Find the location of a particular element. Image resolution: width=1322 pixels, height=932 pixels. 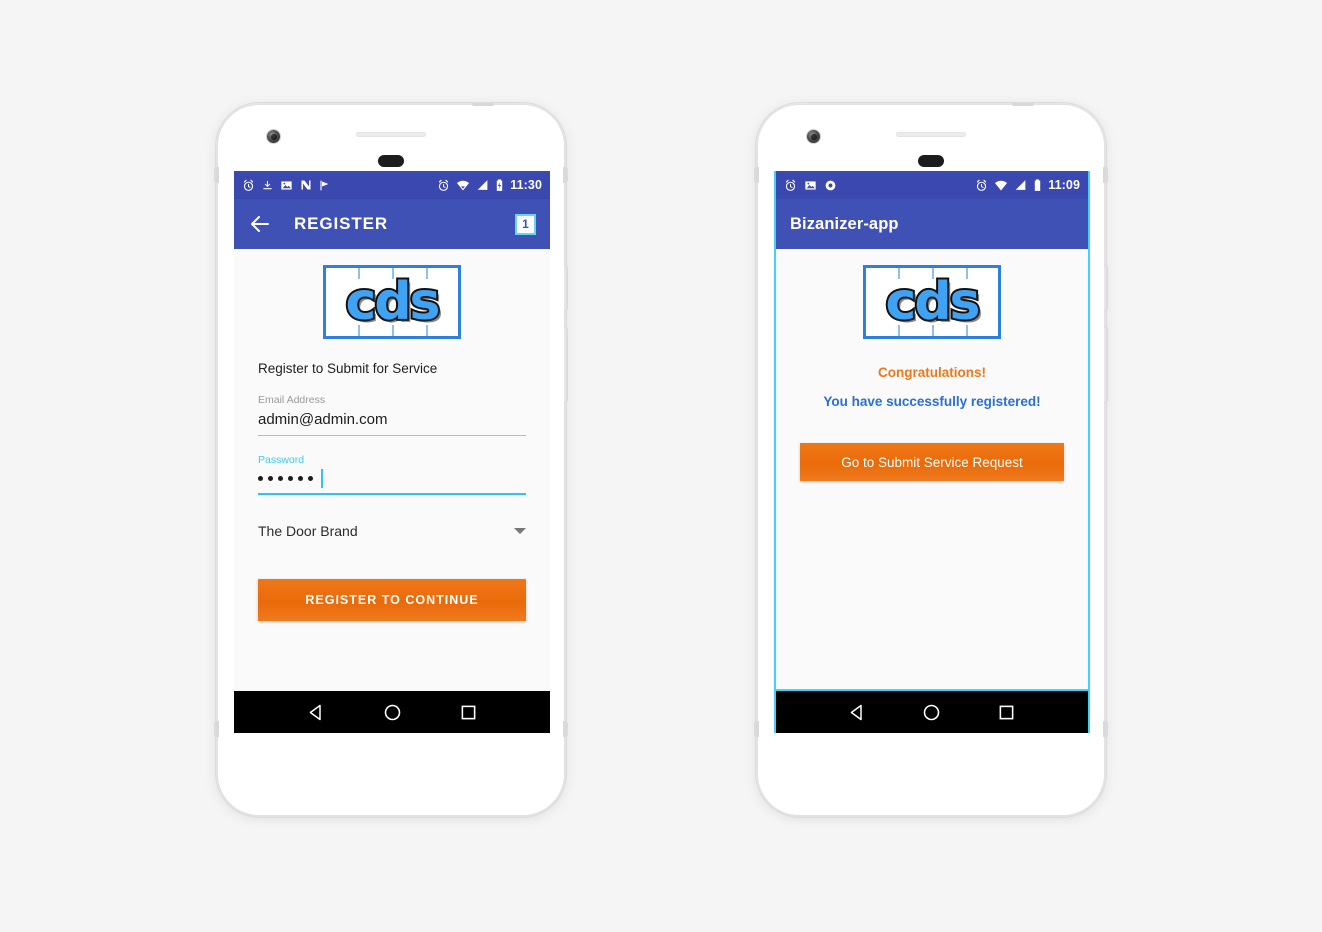

brand-select-value: The Door Brand is located at coordinates (308, 531).